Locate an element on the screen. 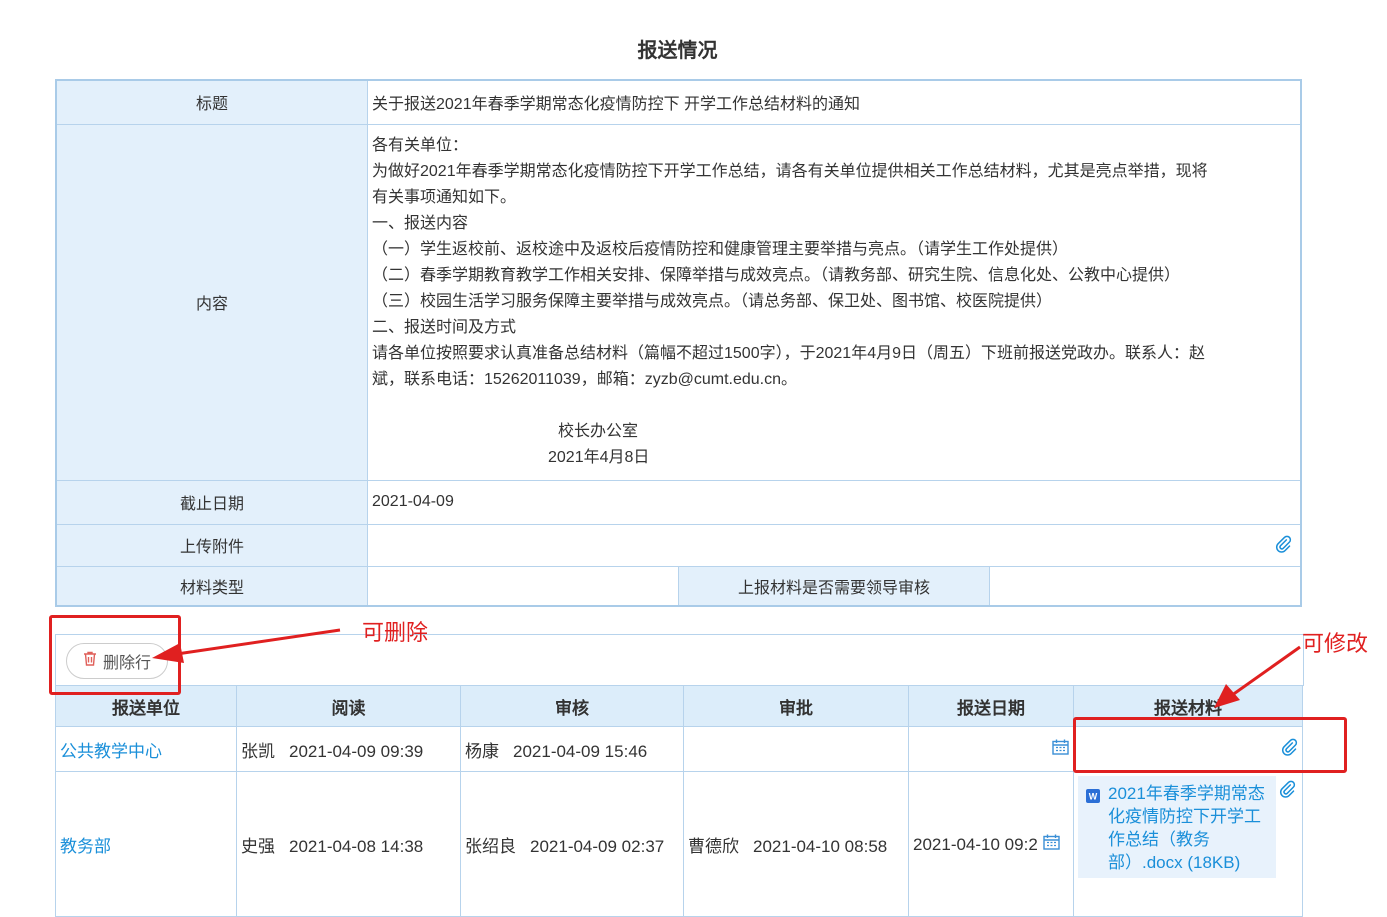 This screenshot has width=1387, height=917. annotation-deletable: 可删除 is located at coordinates (395, 632).